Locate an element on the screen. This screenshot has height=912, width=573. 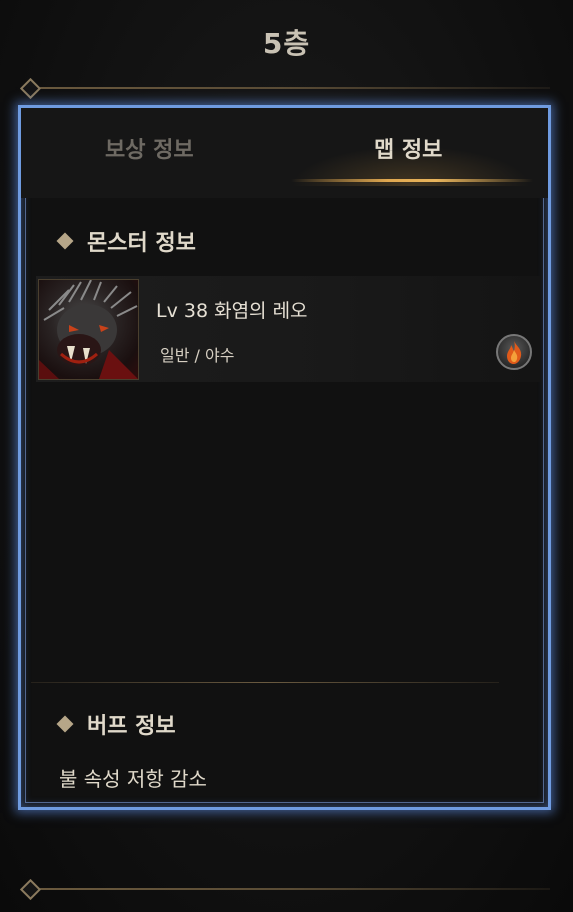
buff-section-header: 버프 정보 is located at coordinates (115, 724).